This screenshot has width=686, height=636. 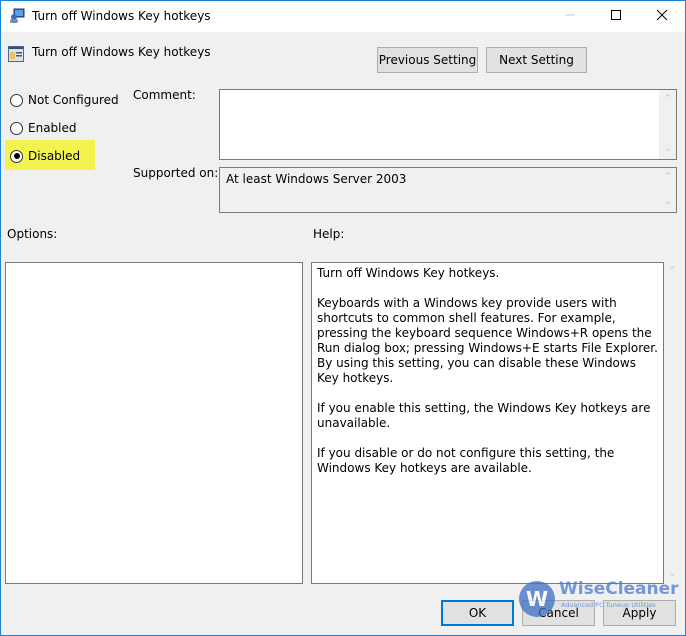 I want to click on minimize-icon, so click(x=570, y=16).